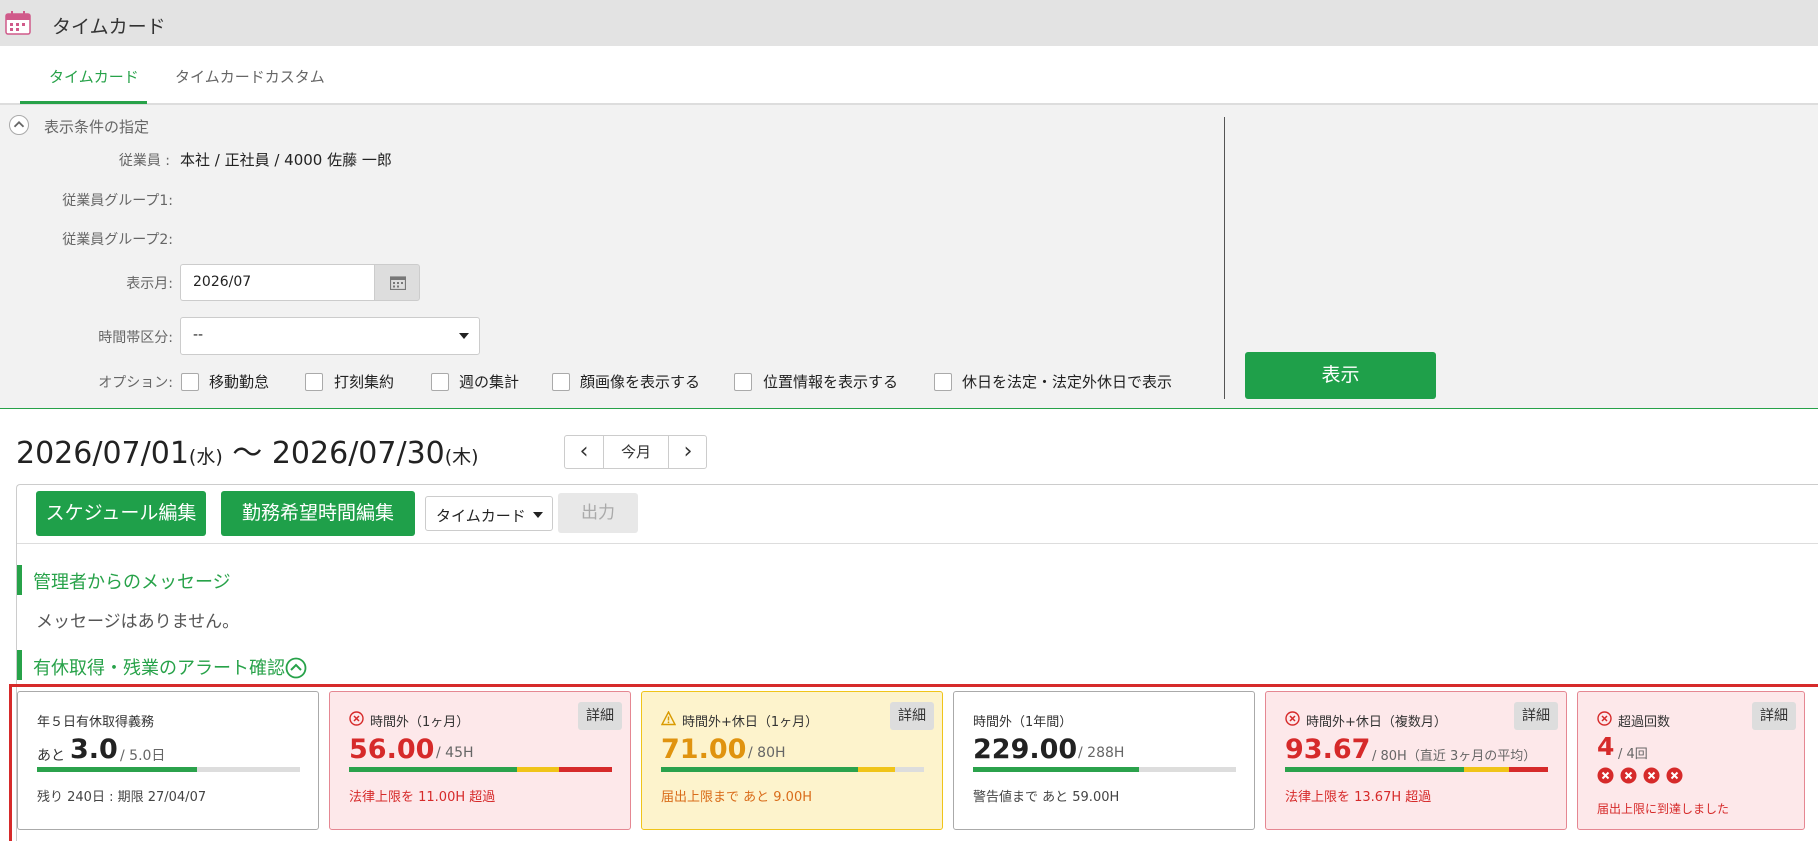  What do you see at coordinates (584, 452) in the screenshot?
I see `prev-month-button: ‹` at bounding box center [584, 452].